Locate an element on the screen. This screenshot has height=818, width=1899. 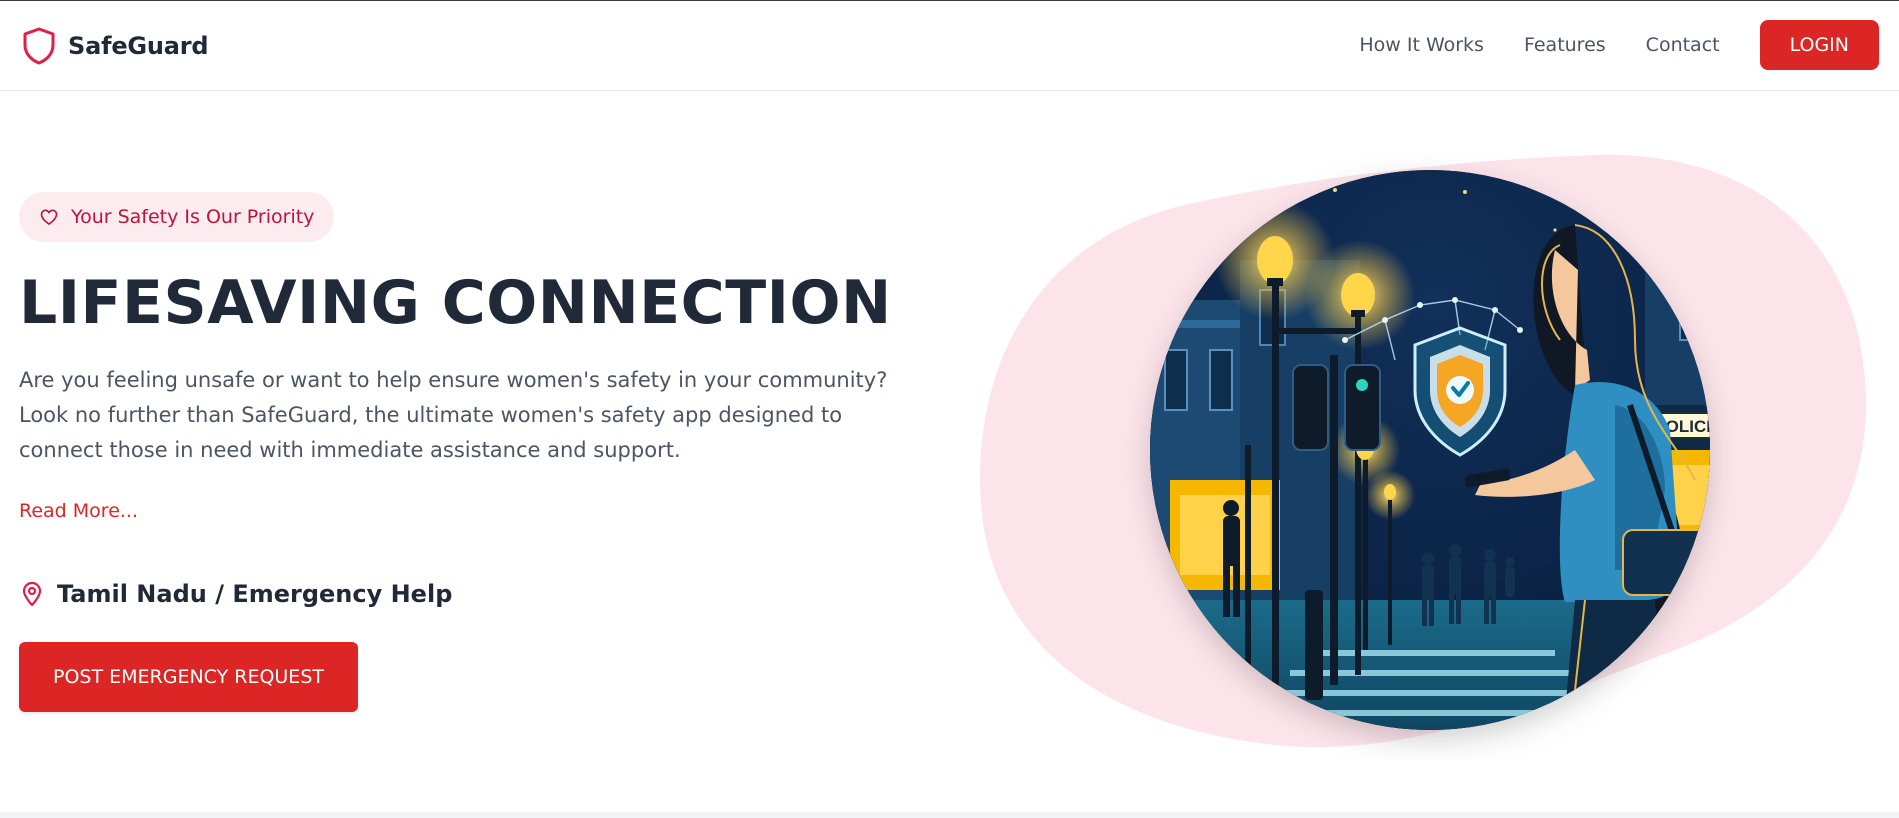
location-info: Tamil Nadu / Emergency Help is located at coordinates (236, 594).